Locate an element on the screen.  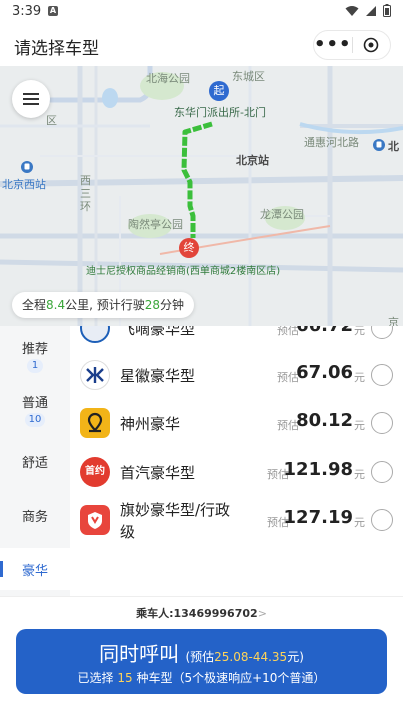
map-label-beihai: 北海公园 is located at coordinates (168, 78).